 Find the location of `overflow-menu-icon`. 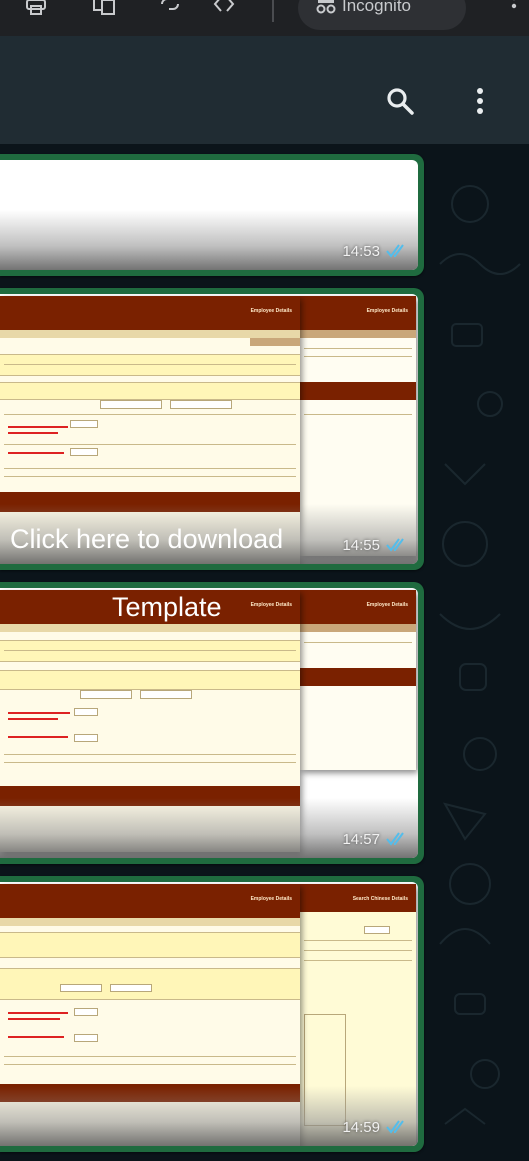

overflow-menu-icon is located at coordinates (514, 9).